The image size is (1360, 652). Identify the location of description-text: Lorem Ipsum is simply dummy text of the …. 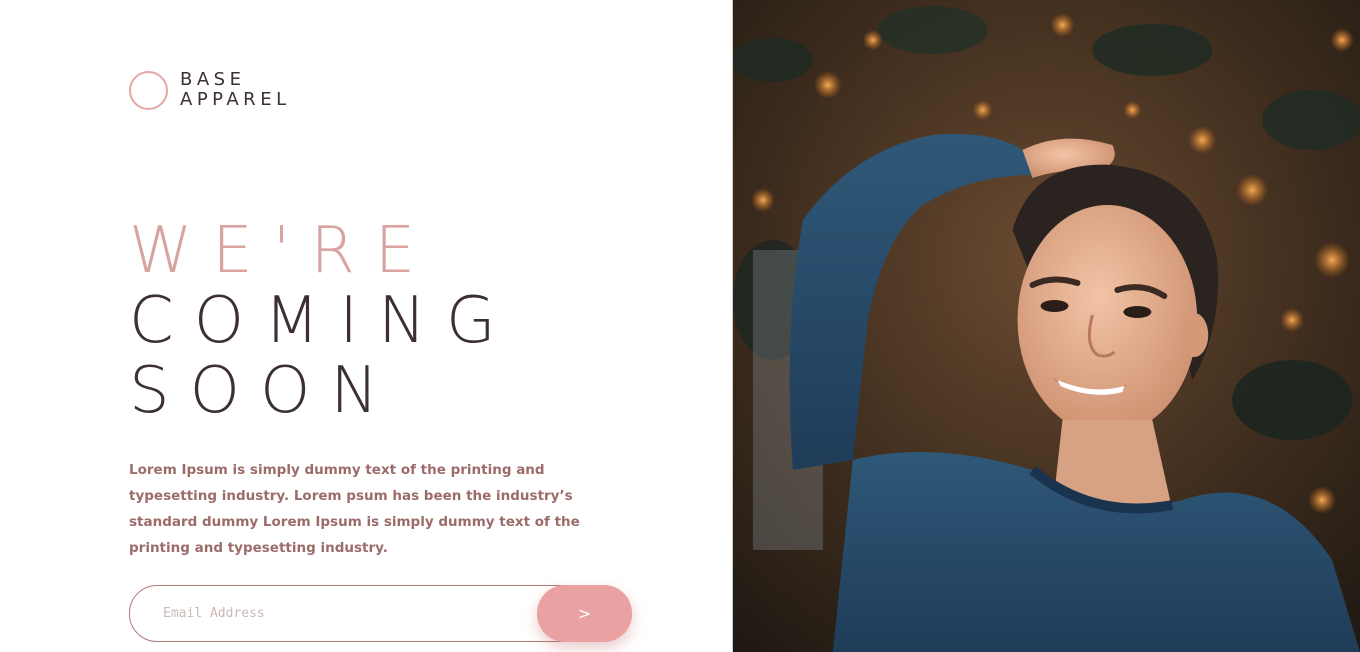
(354, 509).